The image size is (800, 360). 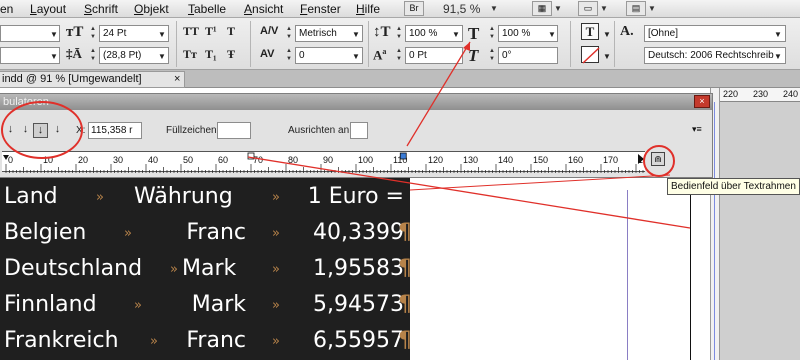 What do you see at coordinates (42, 130) in the screenshot?
I see `annotation-circle-align-buttons` at bounding box center [42, 130].